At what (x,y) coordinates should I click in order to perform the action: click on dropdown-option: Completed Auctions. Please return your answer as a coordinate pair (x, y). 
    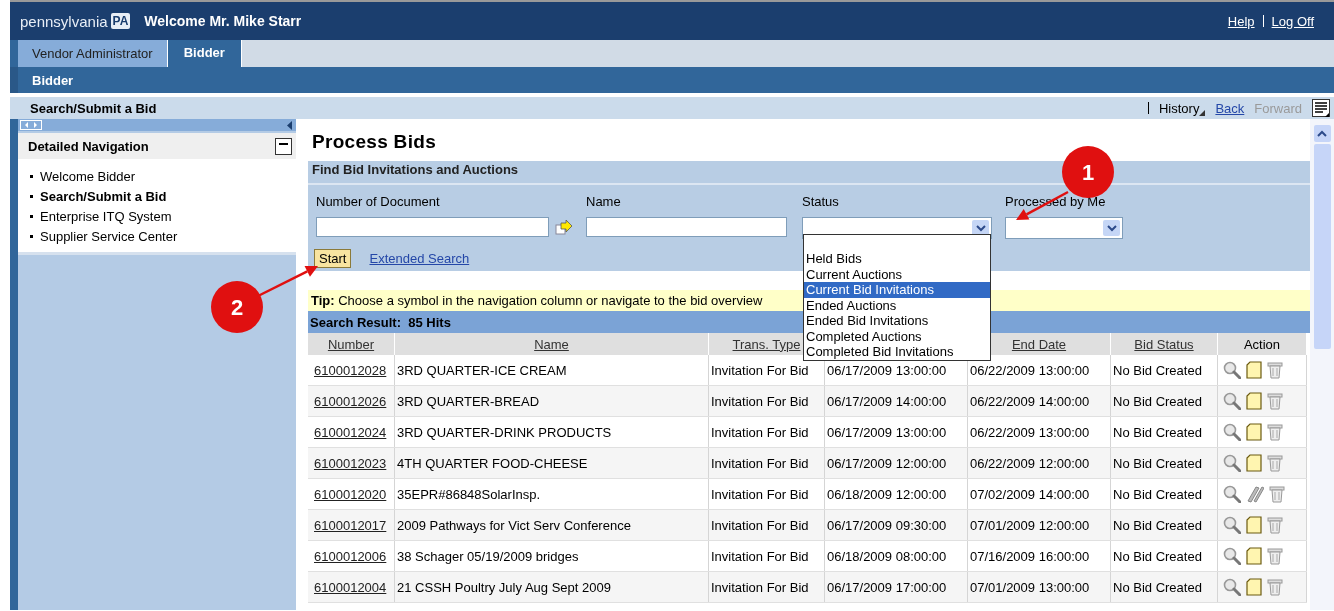
    Looking at the image, I should click on (897, 336).